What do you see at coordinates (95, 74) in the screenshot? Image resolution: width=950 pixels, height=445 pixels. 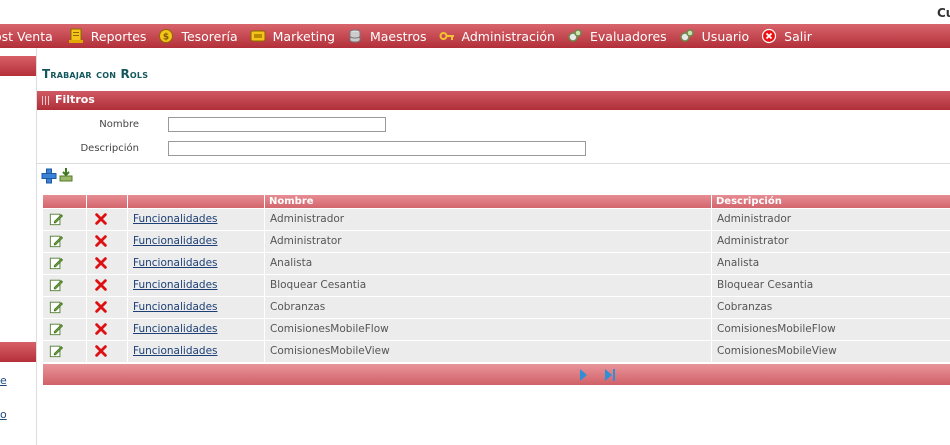 I see `page-title: Trabajar con Rols` at bounding box center [95, 74].